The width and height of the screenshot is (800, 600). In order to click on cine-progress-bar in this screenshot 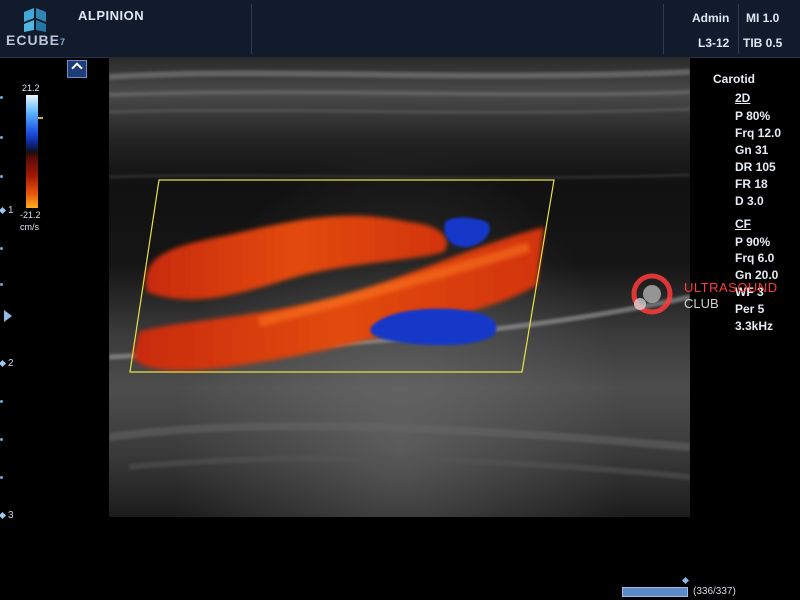, I will do `click(655, 592)`.